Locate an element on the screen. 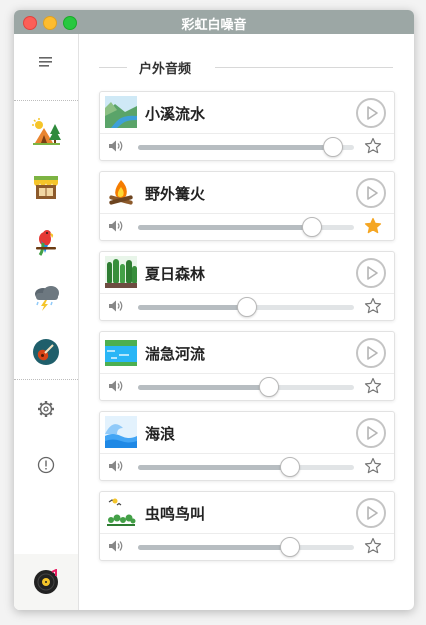 The height and width of the screenshot is (625, 426). sound-name: 野外篝火 is located at coordinates (175, 194).